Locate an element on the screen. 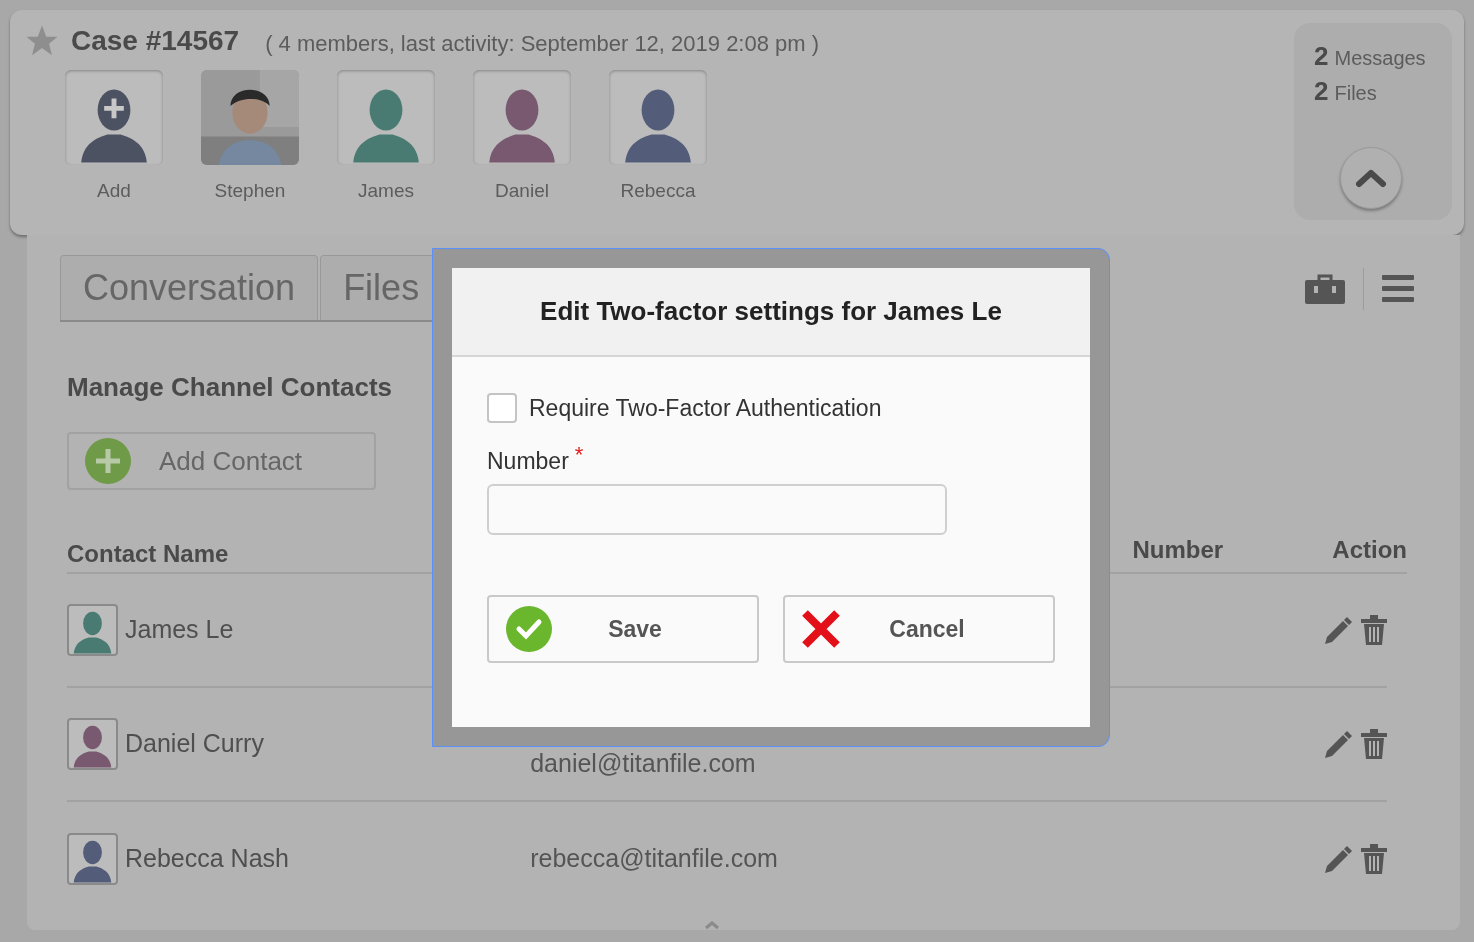  member-name: Add is located at coordinates (114, 191).